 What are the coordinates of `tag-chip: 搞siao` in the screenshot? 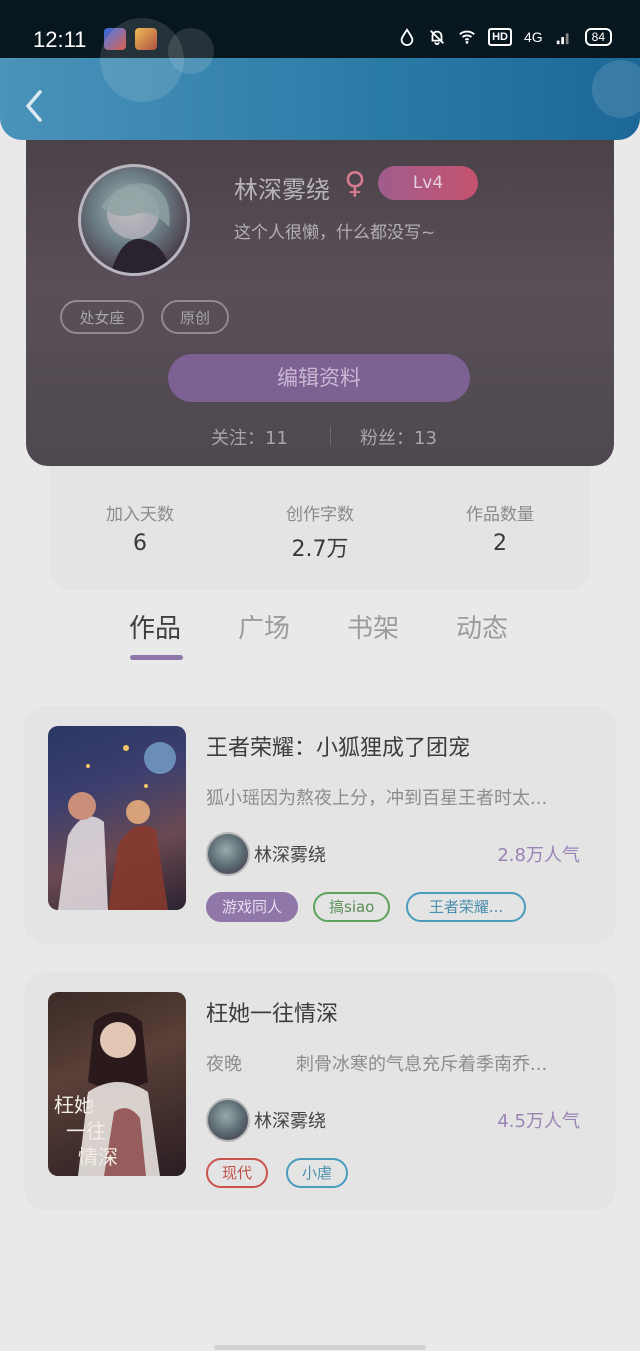 It's located at (352, 907).